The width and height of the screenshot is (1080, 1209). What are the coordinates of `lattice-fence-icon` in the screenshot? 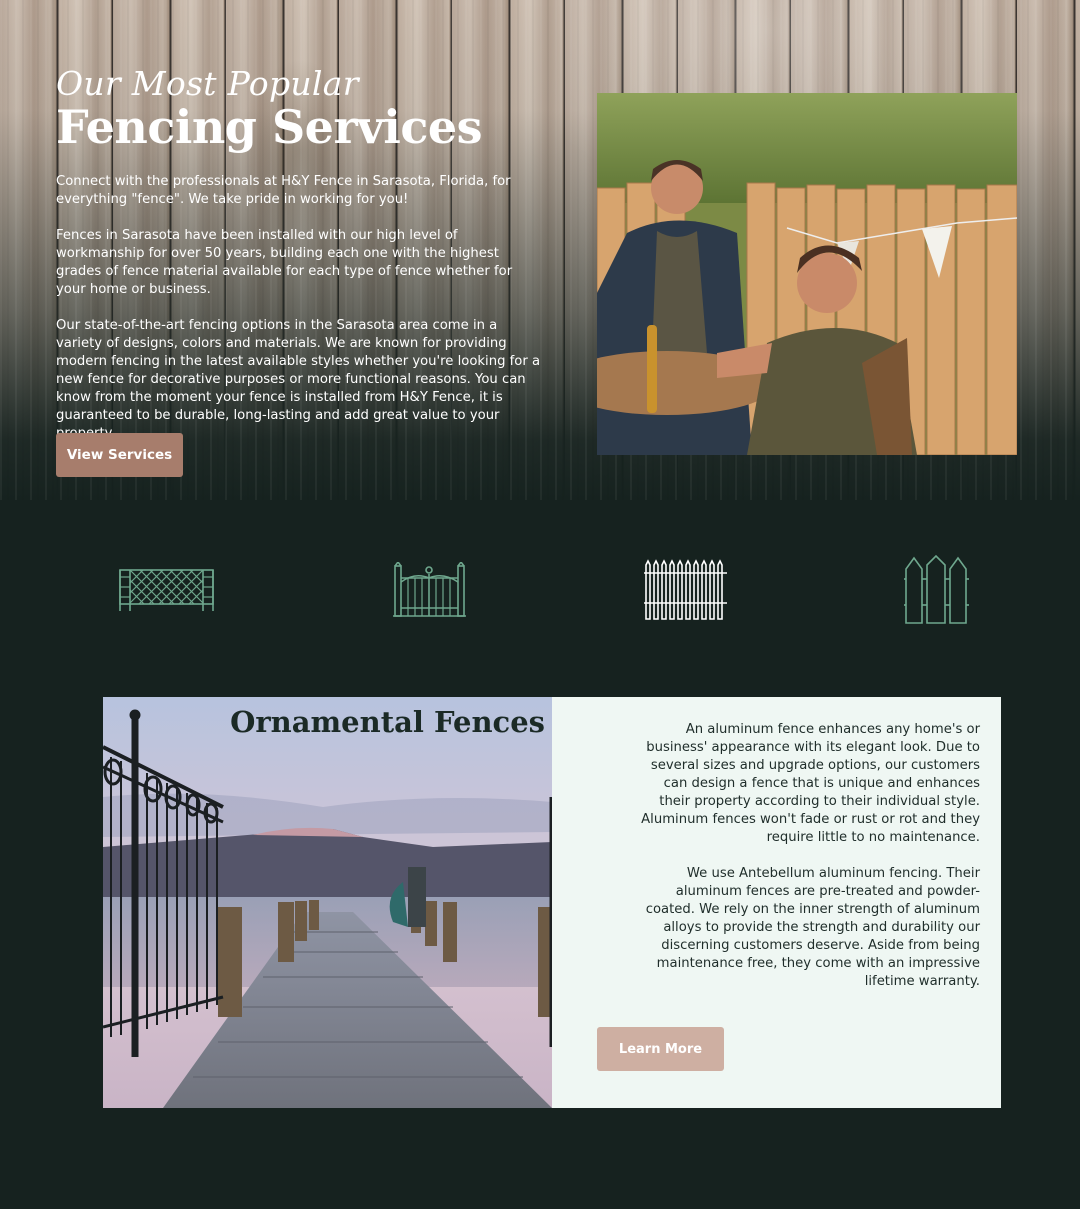 It's located at (166, 591).